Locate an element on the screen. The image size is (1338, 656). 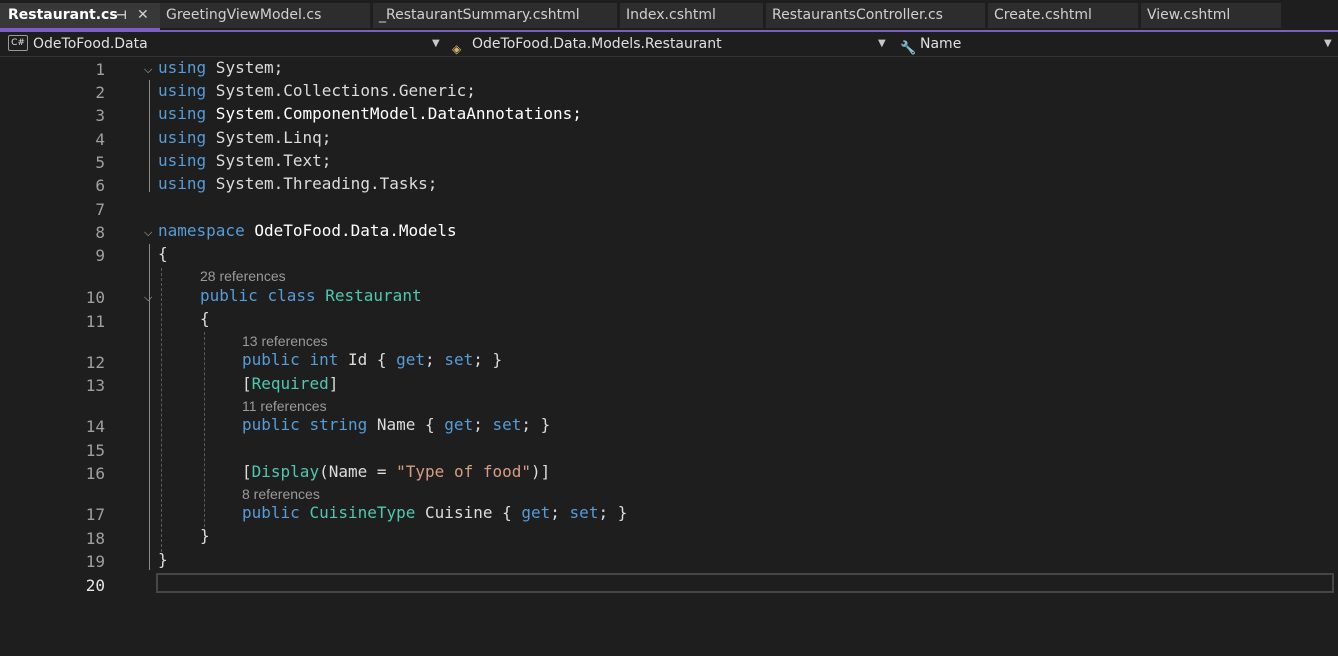
line-number: 1 is located at coordinates (100, 69).